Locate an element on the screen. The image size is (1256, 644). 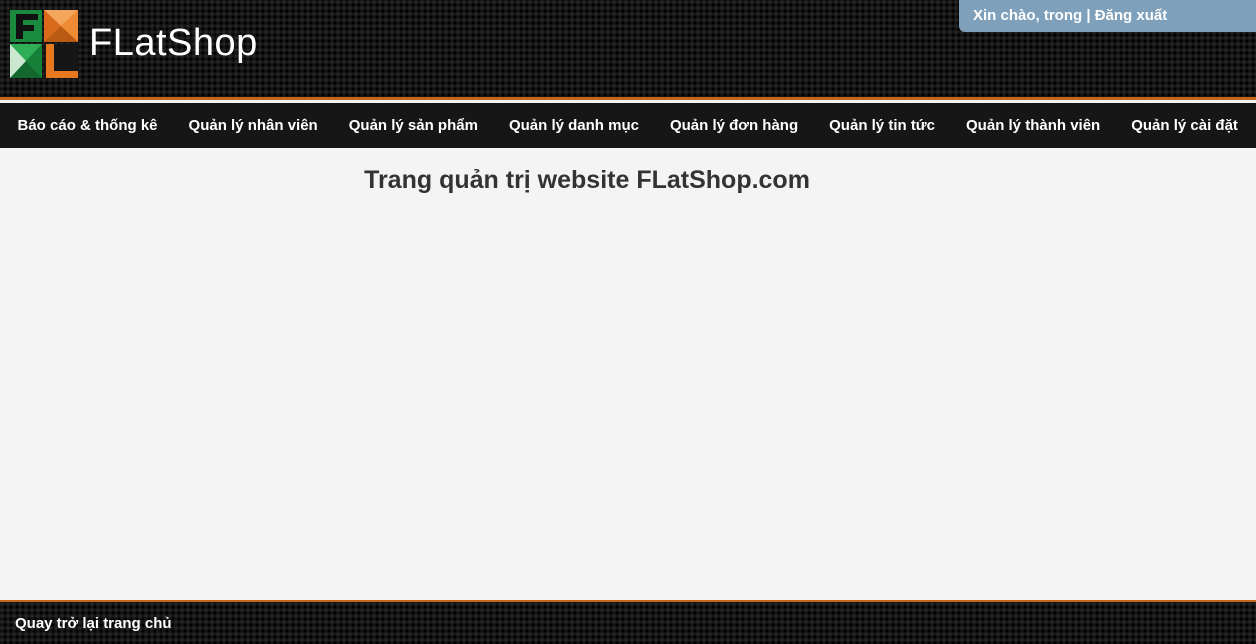
flatshop-logo-icon is located at coordinates (44, 44).